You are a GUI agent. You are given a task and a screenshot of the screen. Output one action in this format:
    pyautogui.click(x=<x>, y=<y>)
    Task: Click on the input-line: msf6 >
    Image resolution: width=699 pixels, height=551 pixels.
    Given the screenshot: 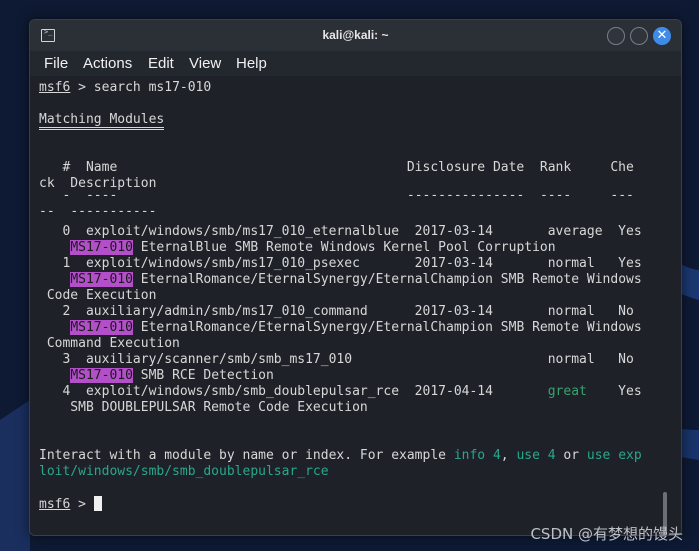 What is the action you would take?
    pyautogui.click(x=70, y=504)
    